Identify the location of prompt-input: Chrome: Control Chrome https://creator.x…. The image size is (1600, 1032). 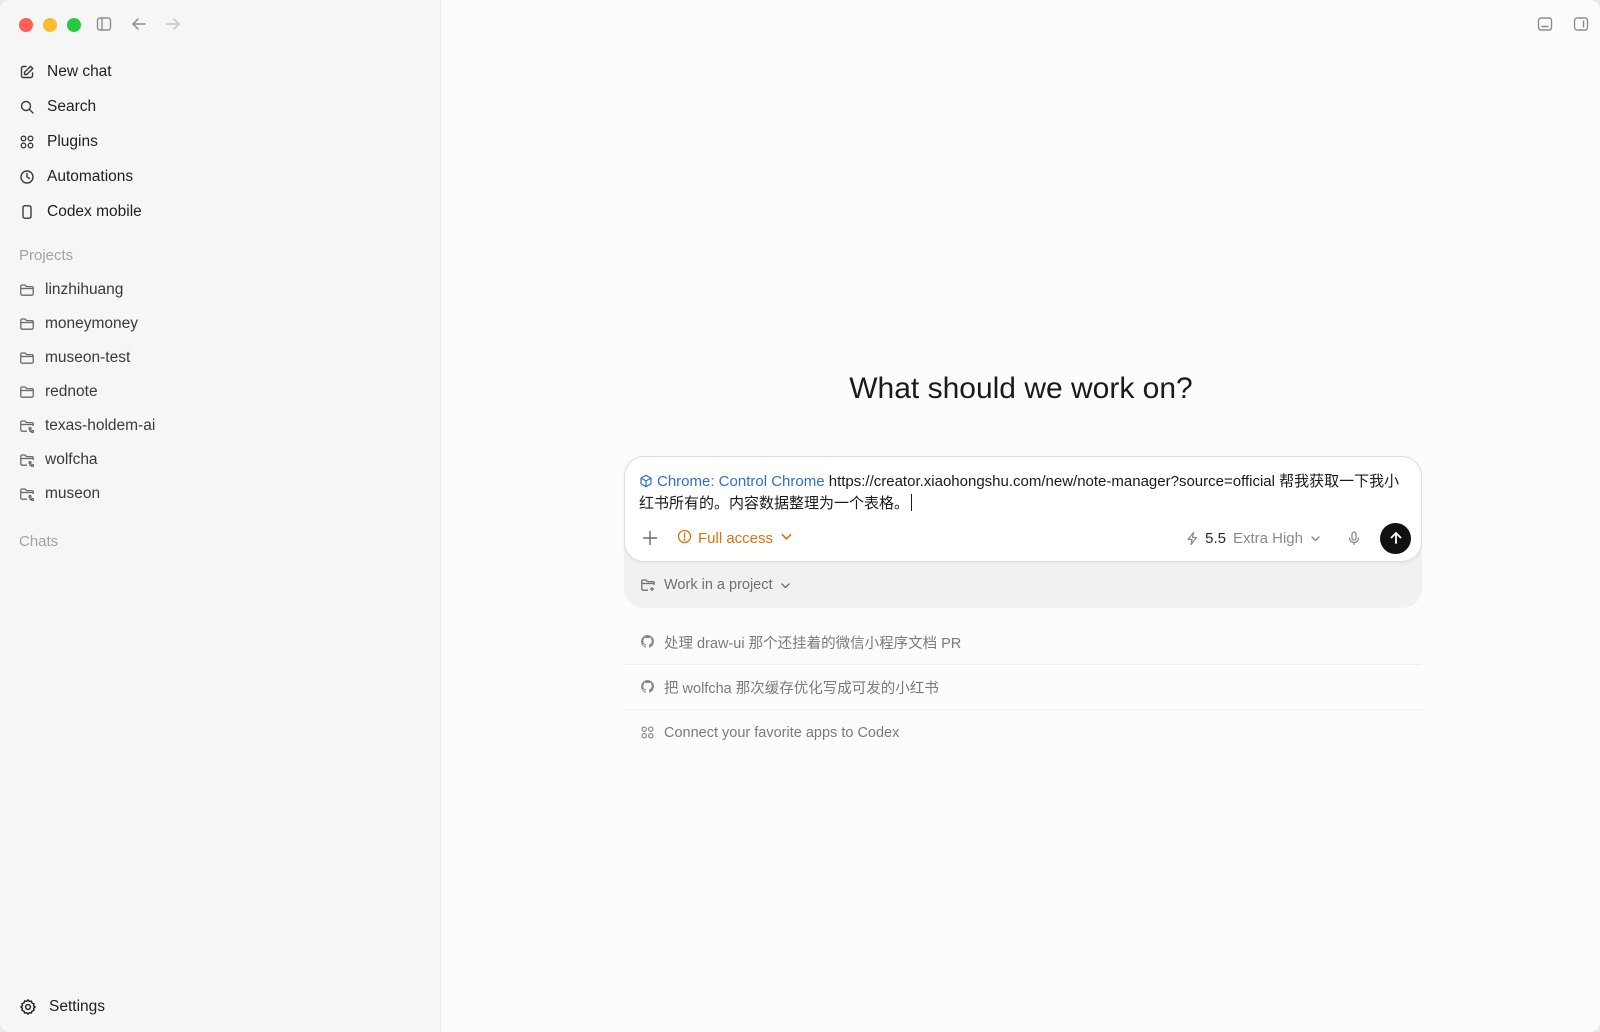
(1024, 493).